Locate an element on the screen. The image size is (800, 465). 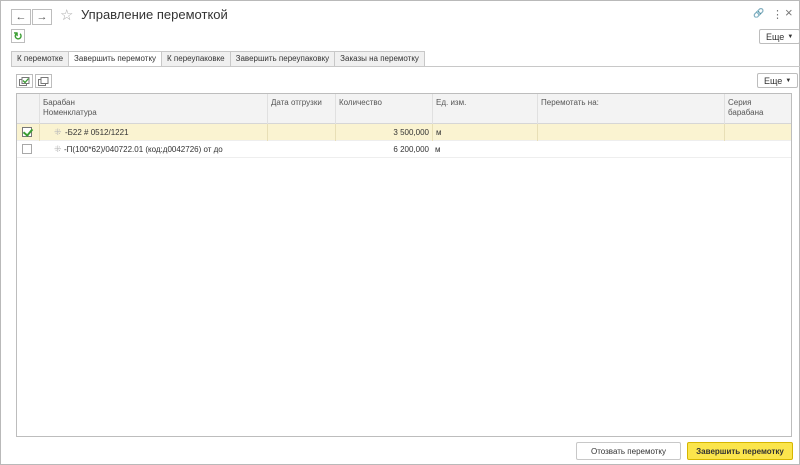
more-button: Еще ▼ is located at coordinates (779, 36).